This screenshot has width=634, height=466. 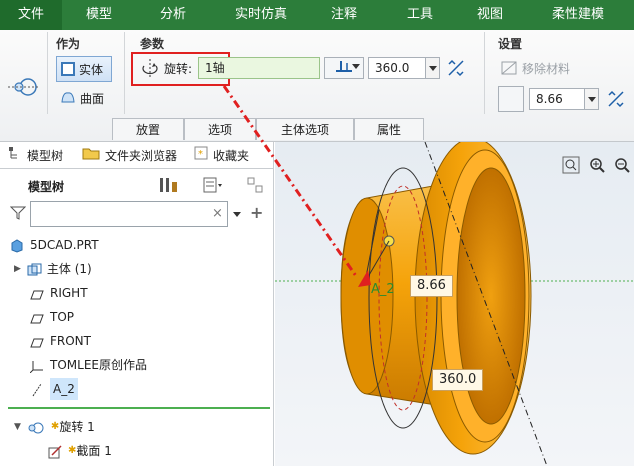 I want to click on menu-file: 文件, so click(x=31, y=15).